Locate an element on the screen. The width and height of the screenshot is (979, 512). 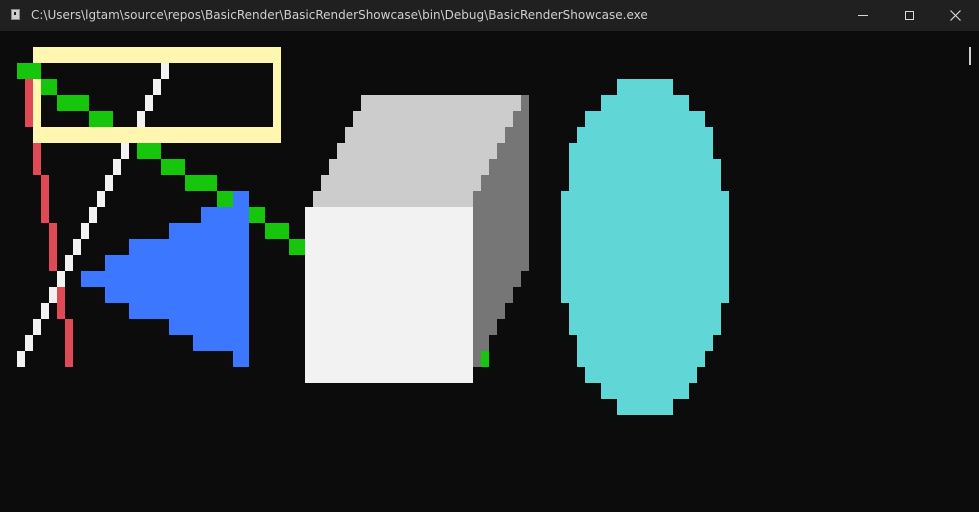
blue-triangle is located at coordinates (165, 279).